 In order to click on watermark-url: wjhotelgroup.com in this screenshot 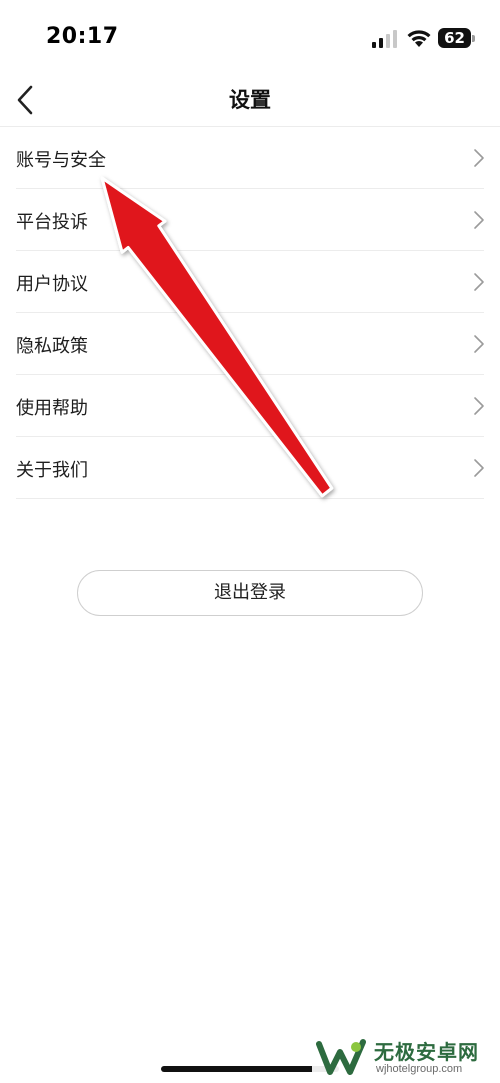, I will do `click(419, 1069)`.